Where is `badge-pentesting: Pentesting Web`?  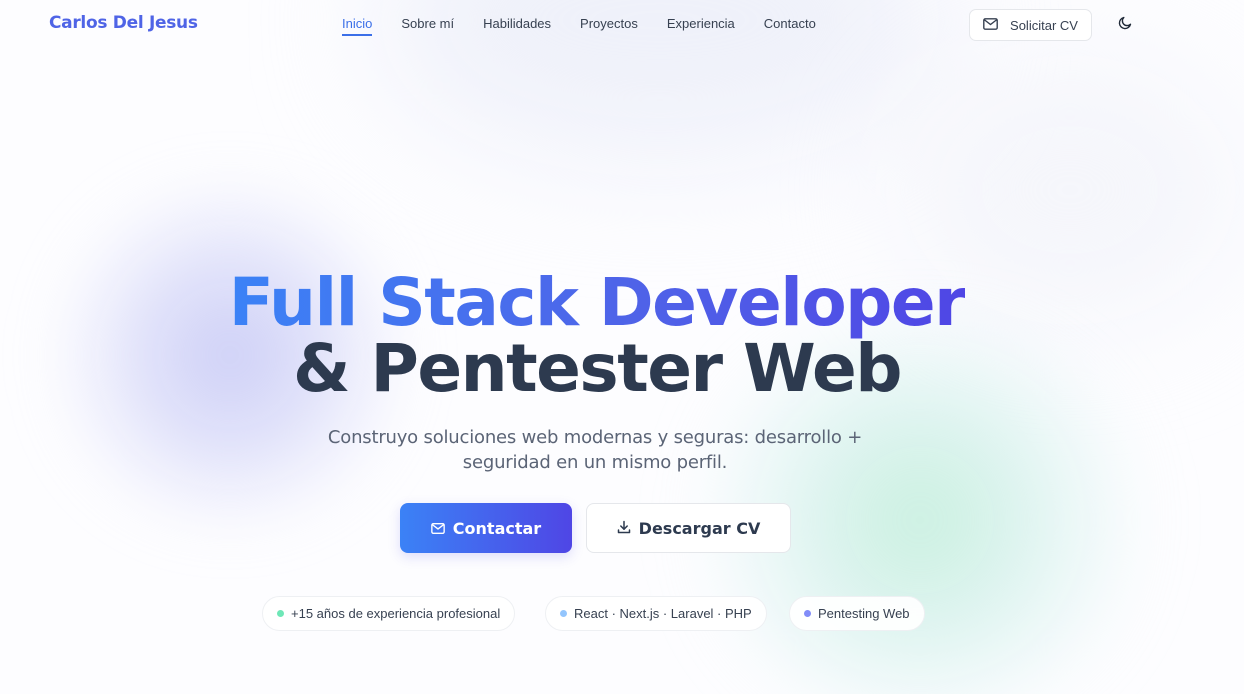 badge-pentesting: Pentesting Web is located at coordinates (857, 613).